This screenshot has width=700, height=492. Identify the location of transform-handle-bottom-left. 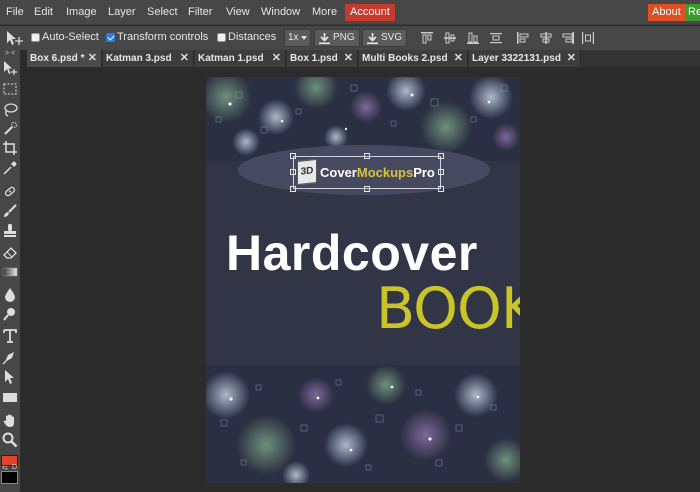
(293, 189).